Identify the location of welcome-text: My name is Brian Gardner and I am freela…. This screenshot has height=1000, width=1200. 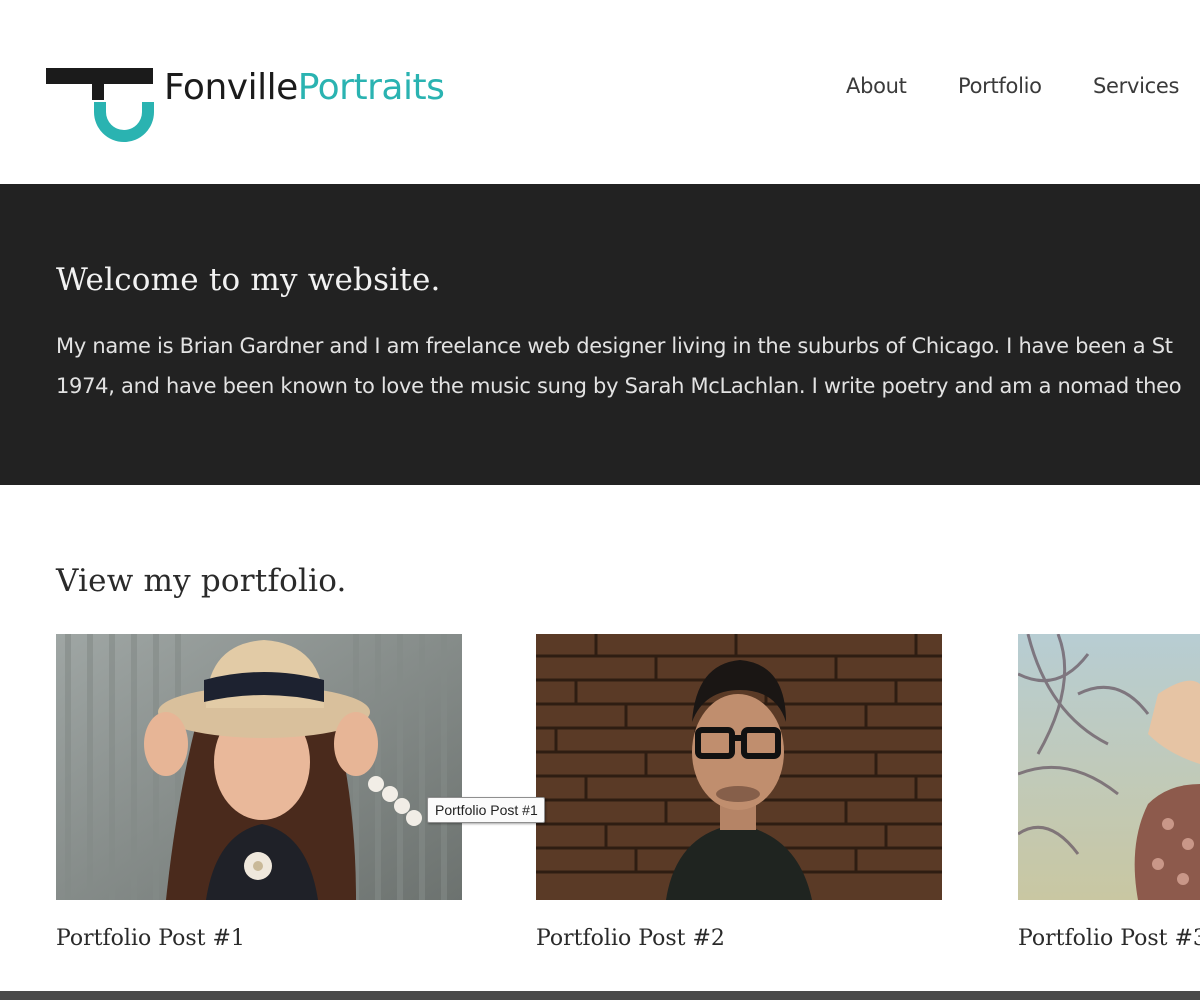
(628, 366).